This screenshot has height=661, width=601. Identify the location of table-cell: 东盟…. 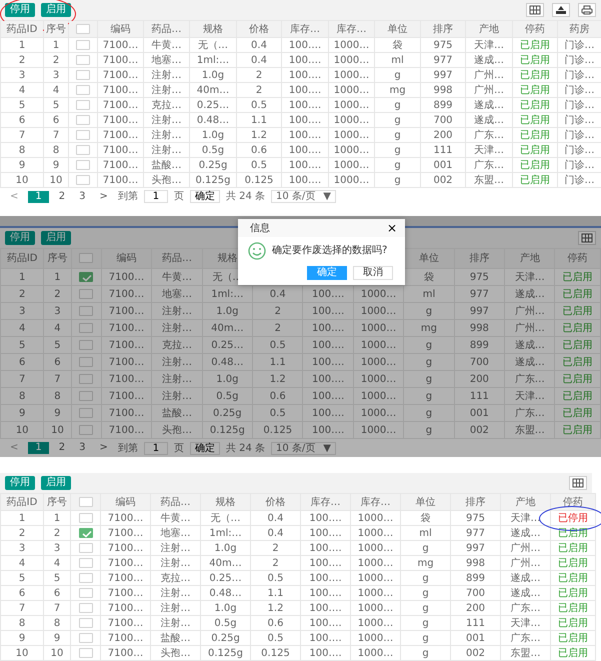
(489, 180).